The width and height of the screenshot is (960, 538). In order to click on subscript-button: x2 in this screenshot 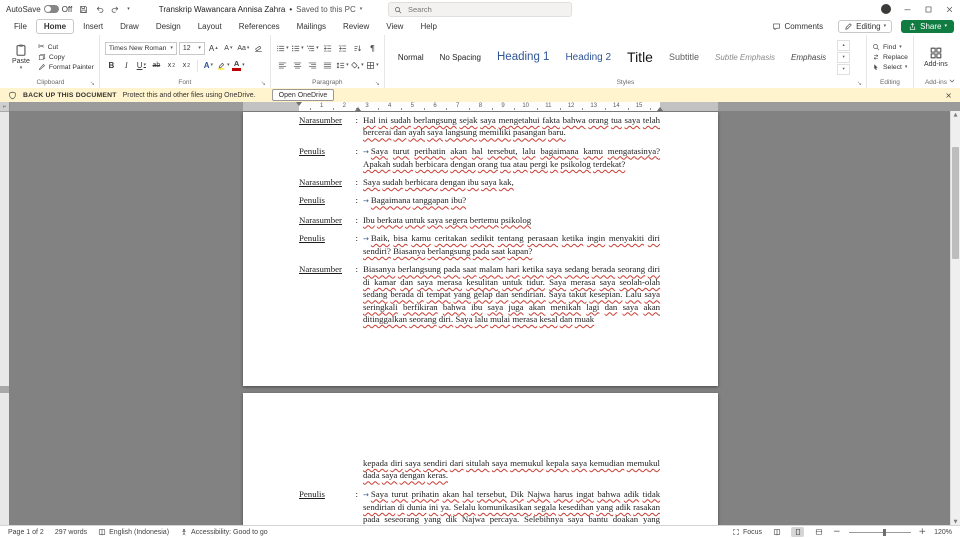, I will do `click(171, 65)`.